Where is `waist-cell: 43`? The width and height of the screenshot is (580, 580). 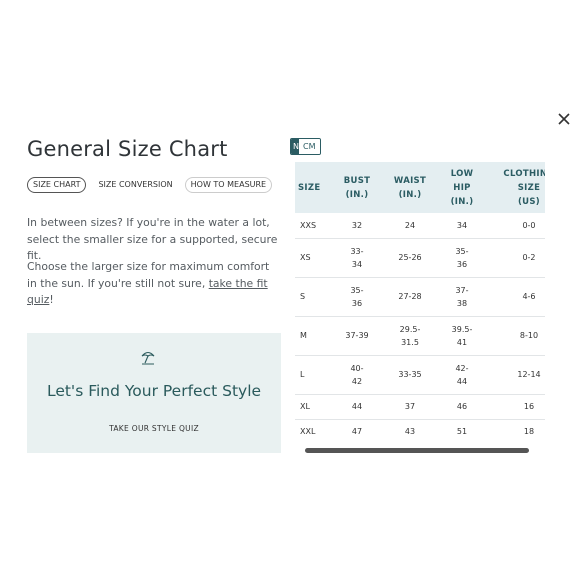
waist-cell: 43 is located at coordinates (410, 431).